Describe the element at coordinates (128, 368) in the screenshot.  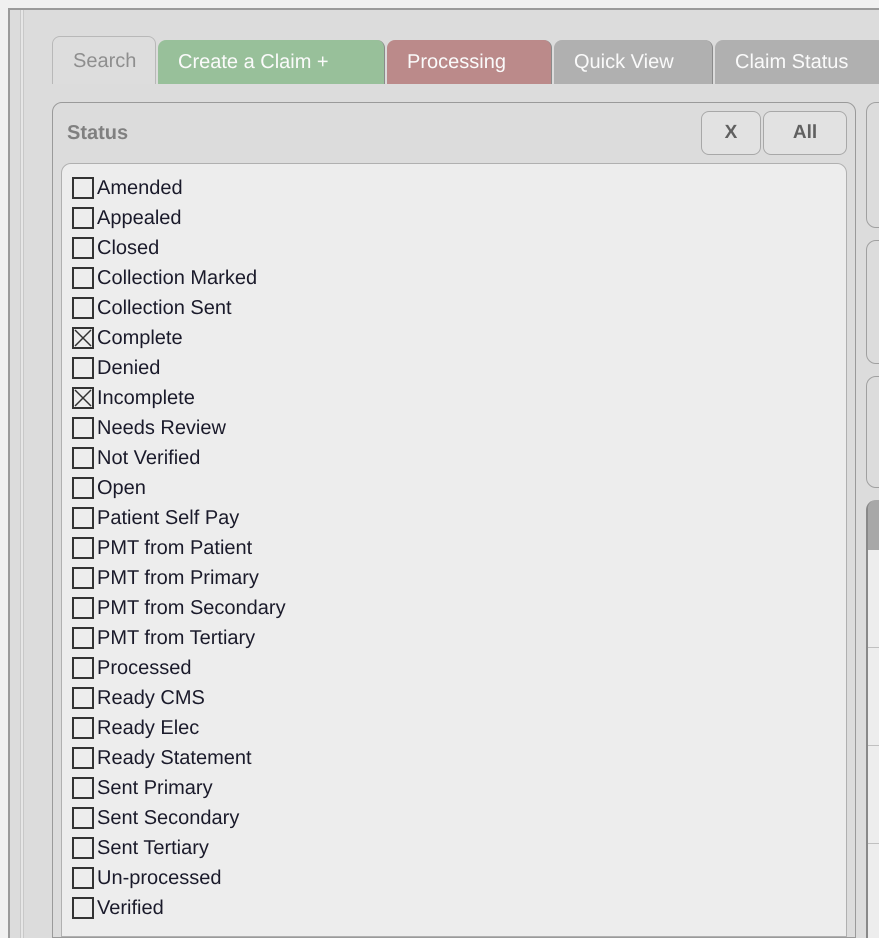
I see `status-option: Denied` at that location.